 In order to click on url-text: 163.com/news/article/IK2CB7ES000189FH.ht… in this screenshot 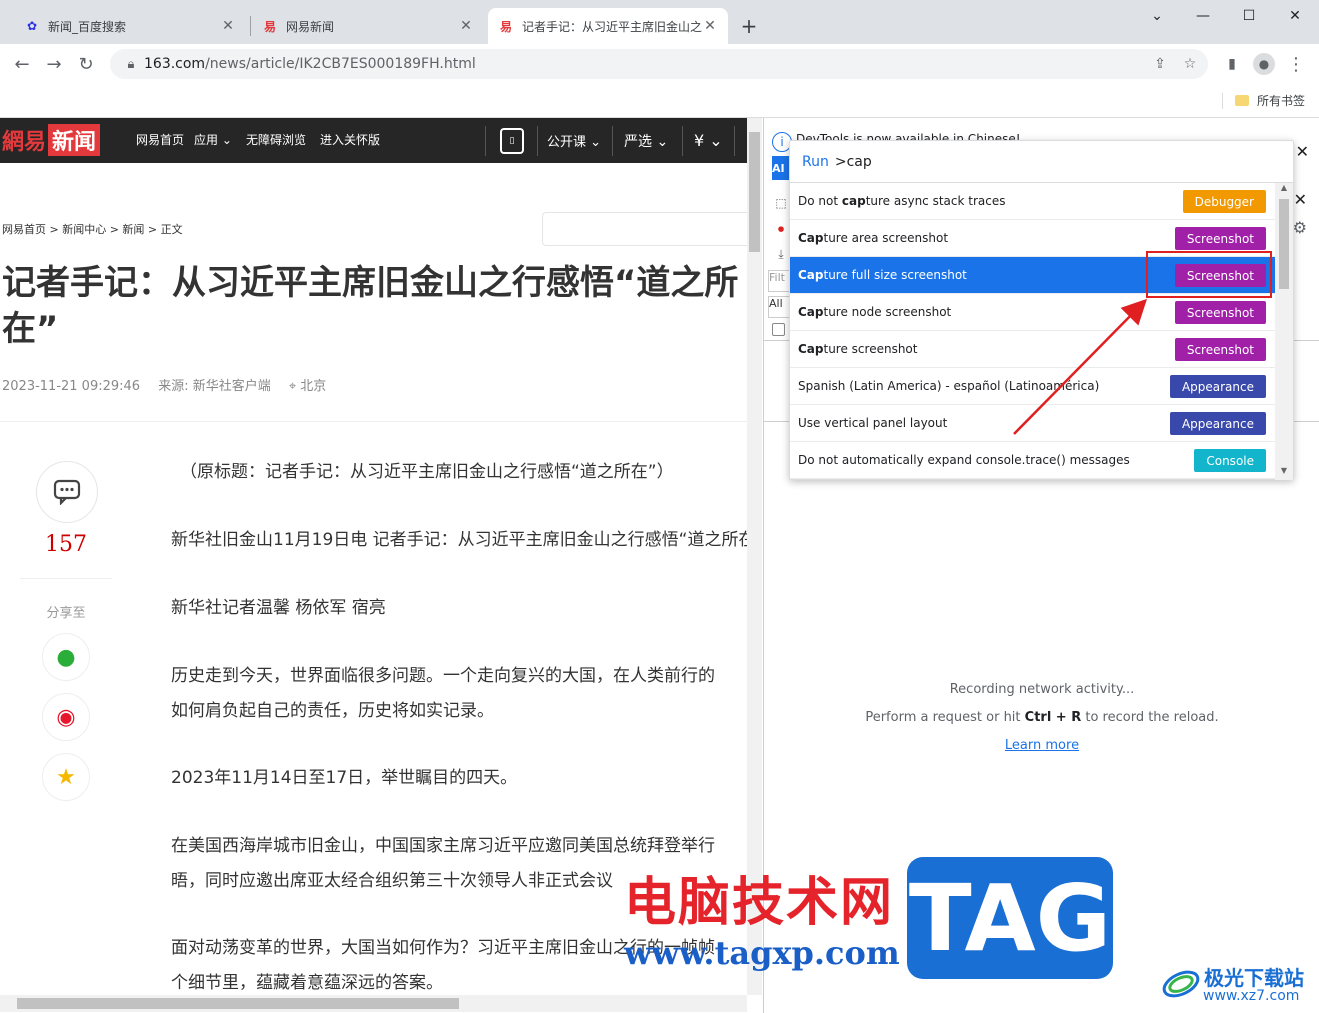, I will do `click(310, 64)`.